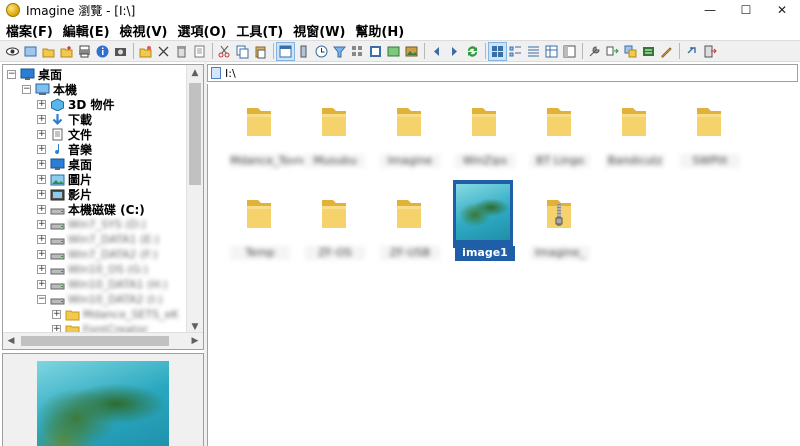 This screenshot has height=446, width=800. I want to click on scroll-thumb, so click(195, 134).